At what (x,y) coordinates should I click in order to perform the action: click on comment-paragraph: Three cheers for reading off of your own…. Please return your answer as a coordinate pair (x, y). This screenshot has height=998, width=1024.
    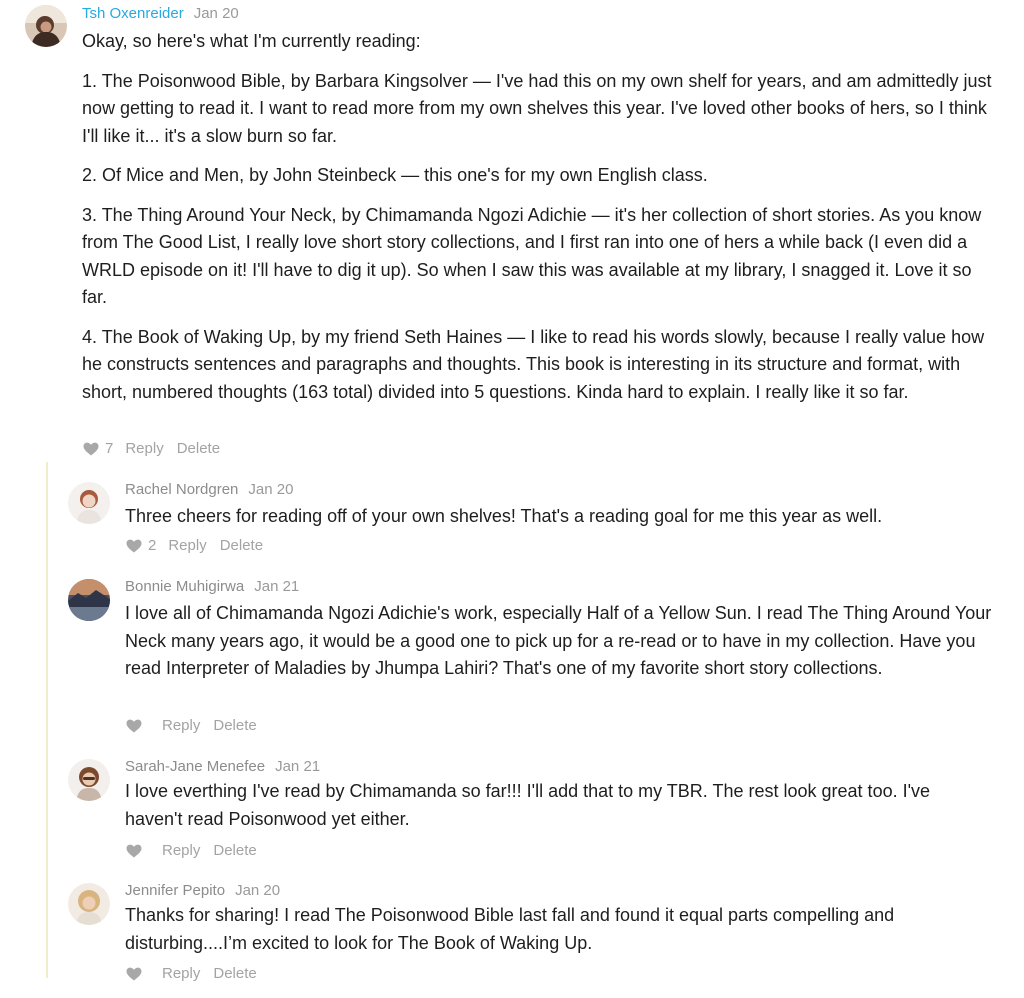
    Looking at the image, I should click on (504, 516).